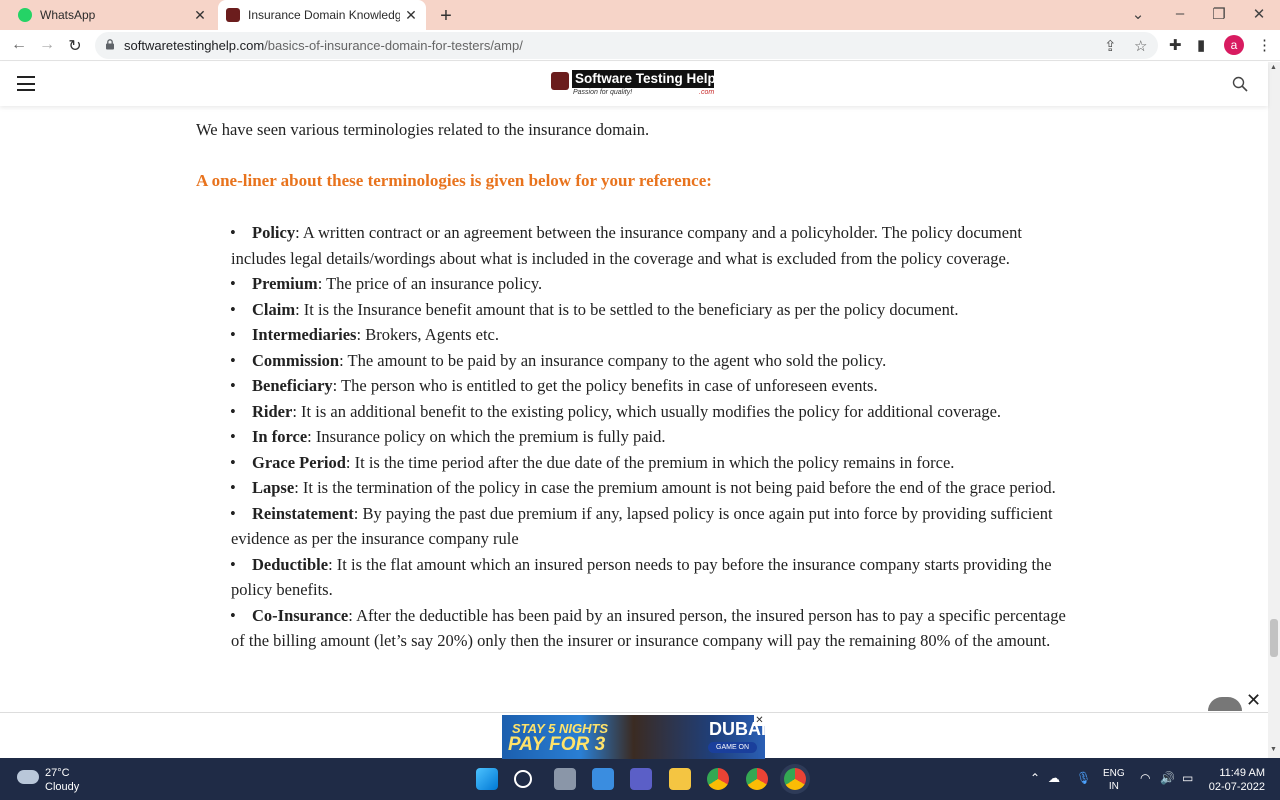 Image resolution: width=1280 pixels, height=800 pixels. I want to click on chrome-icon, so click(718, 779).